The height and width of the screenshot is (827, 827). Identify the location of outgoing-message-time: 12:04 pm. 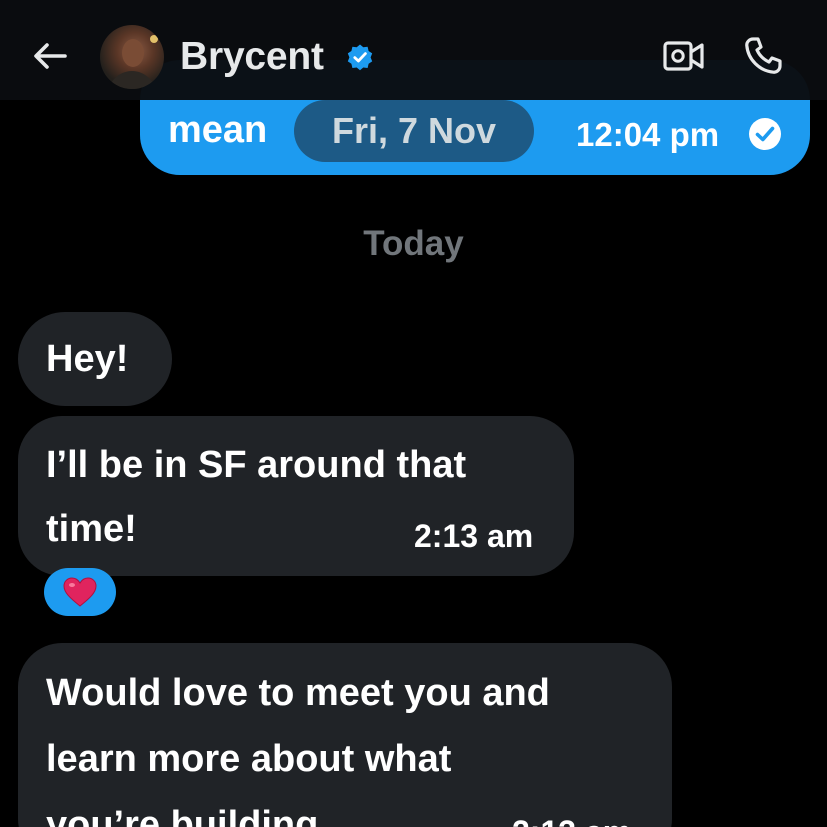
(648, 134).